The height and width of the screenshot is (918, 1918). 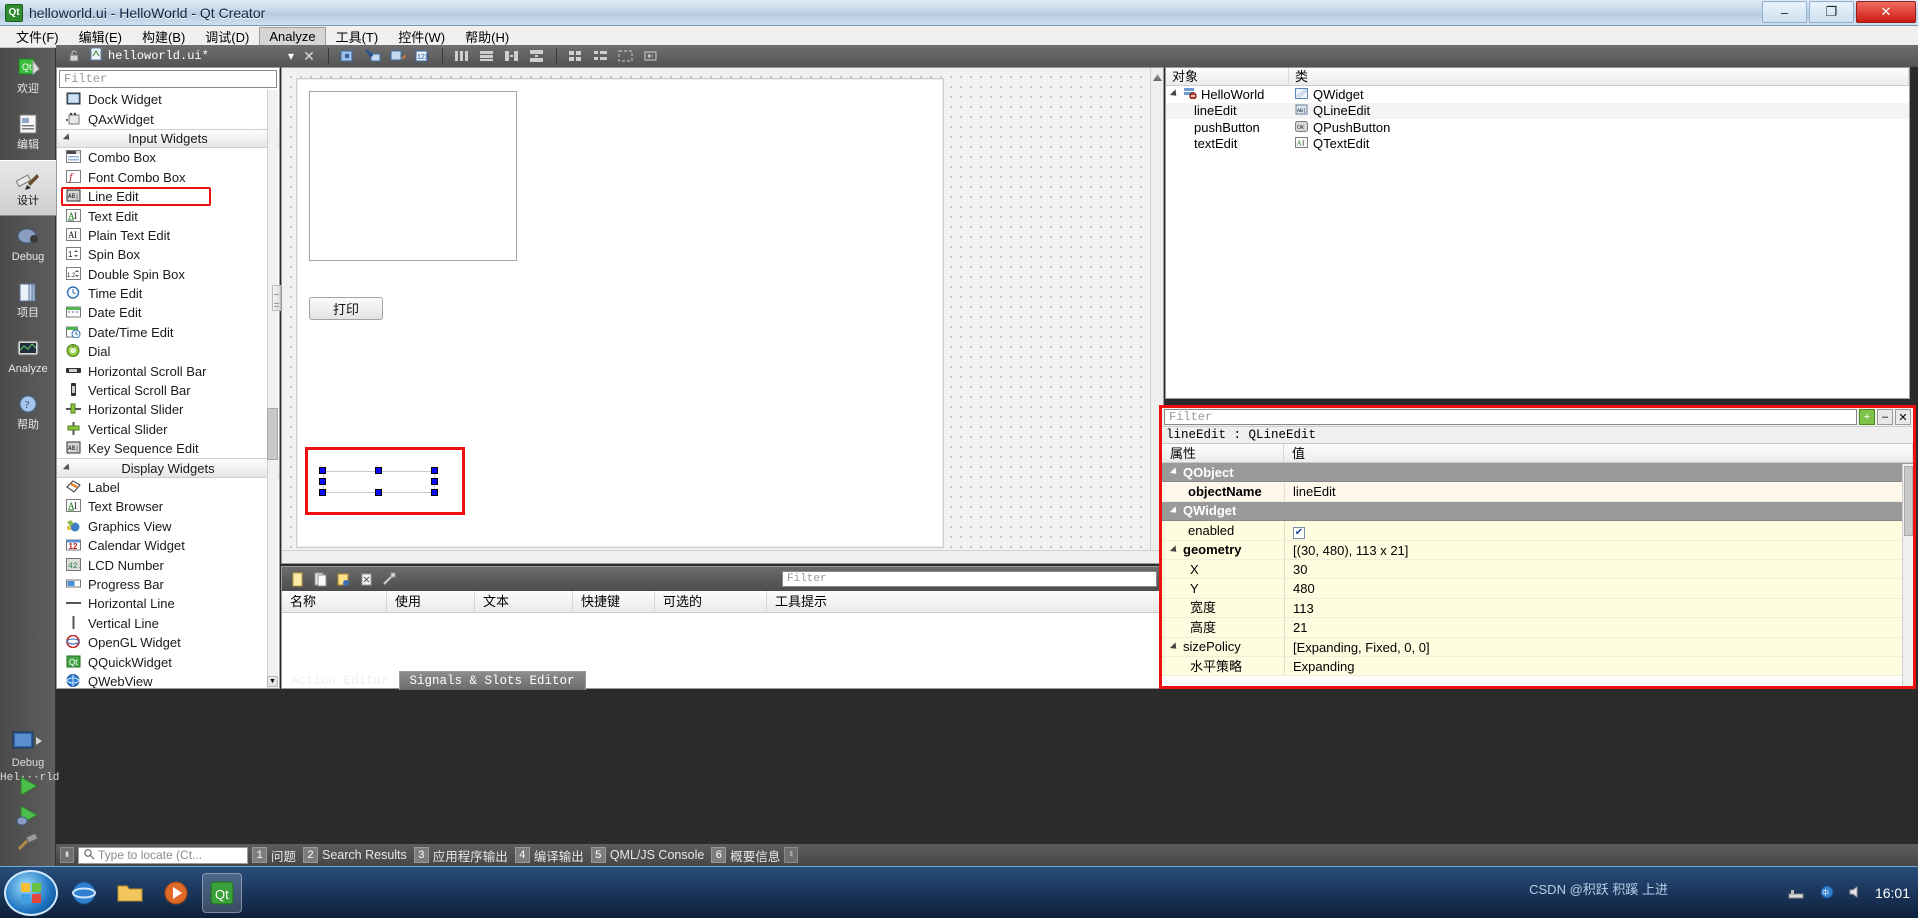 I want to click on resize-handle-tc, so click(x=378, y=470).